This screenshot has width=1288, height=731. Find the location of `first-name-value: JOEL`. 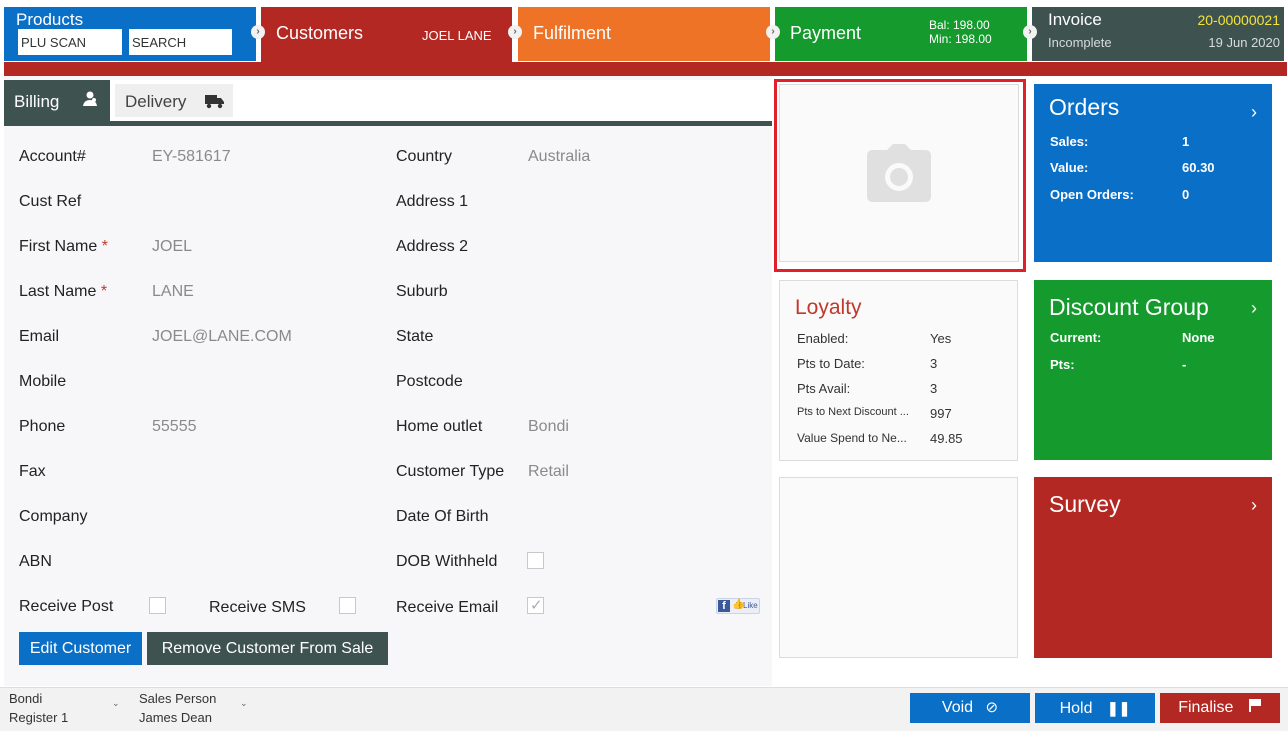

first-name-value: JOEL is located at coordinates (172, 247).